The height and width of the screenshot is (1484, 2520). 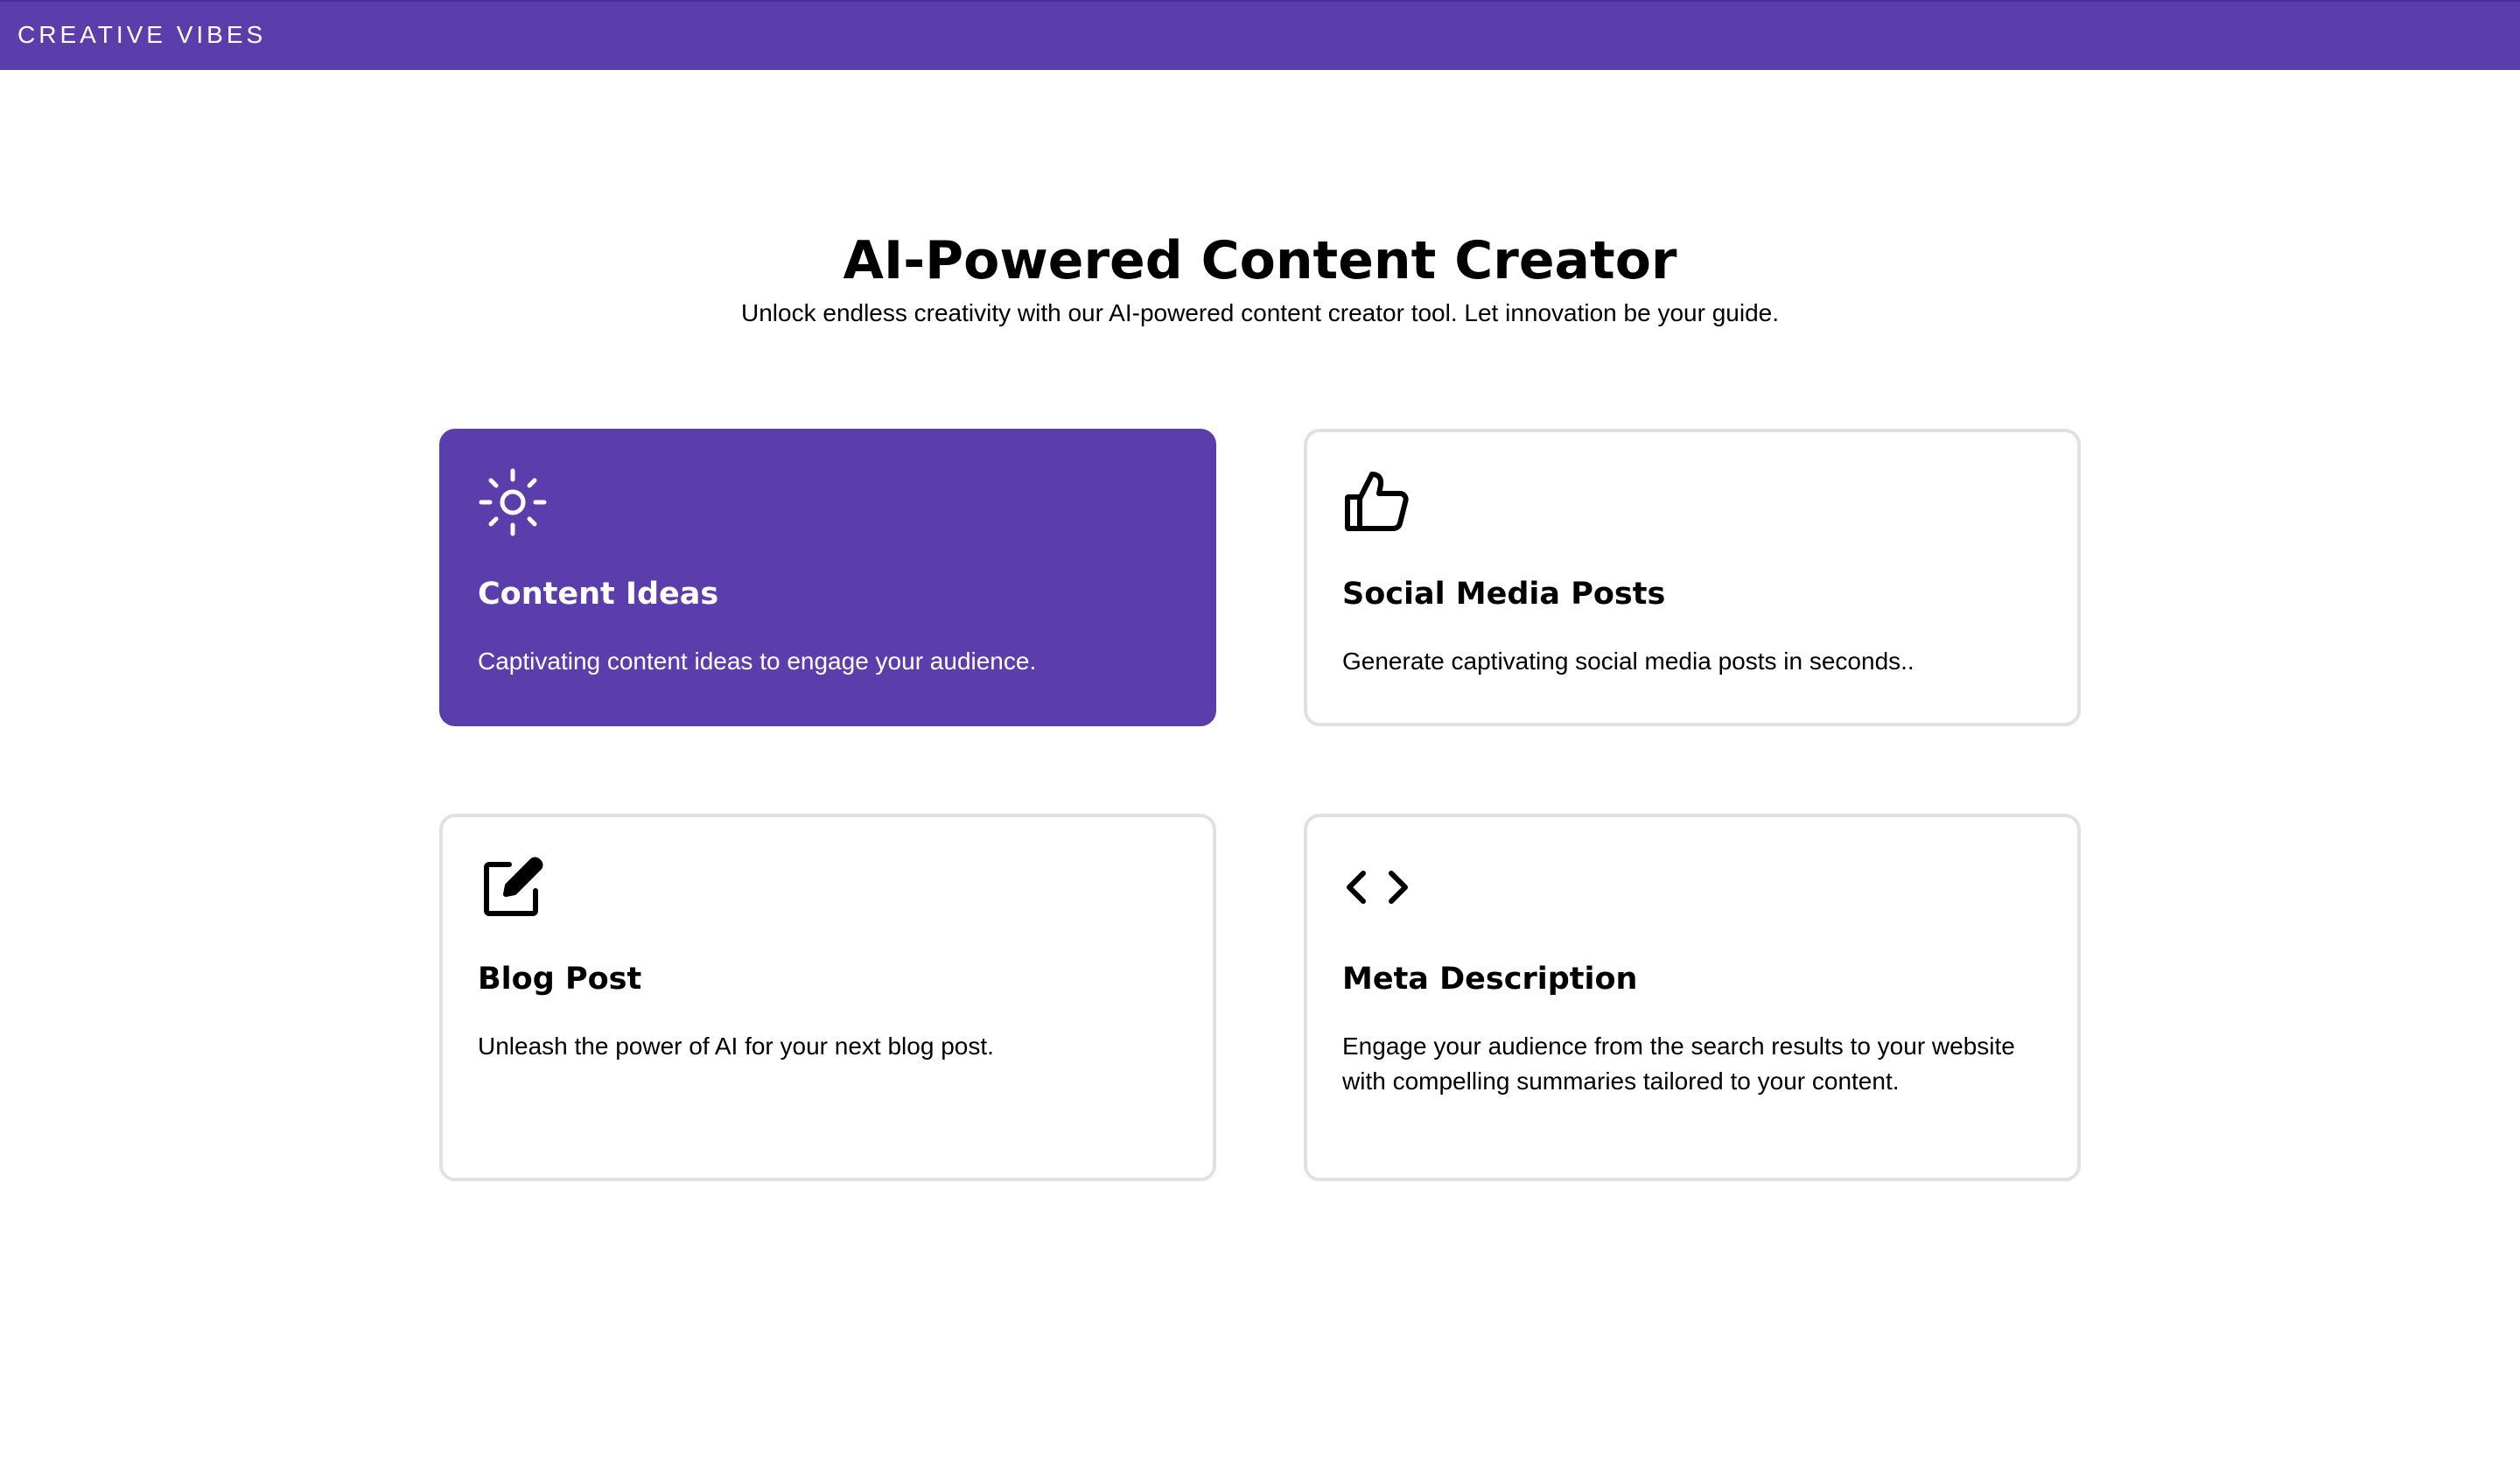 What do you see at coordinates (1490, 979) in the screenshot?
I see `card-title: Meta Description` at bounding box center [1490, 979].